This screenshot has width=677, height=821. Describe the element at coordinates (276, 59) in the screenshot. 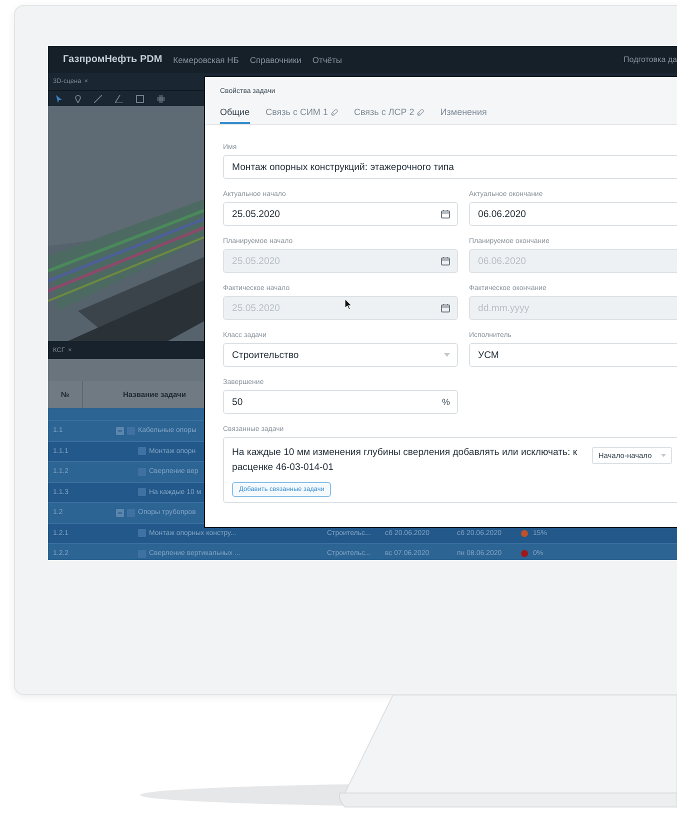

I see `menu-item: Справочники` at that location.